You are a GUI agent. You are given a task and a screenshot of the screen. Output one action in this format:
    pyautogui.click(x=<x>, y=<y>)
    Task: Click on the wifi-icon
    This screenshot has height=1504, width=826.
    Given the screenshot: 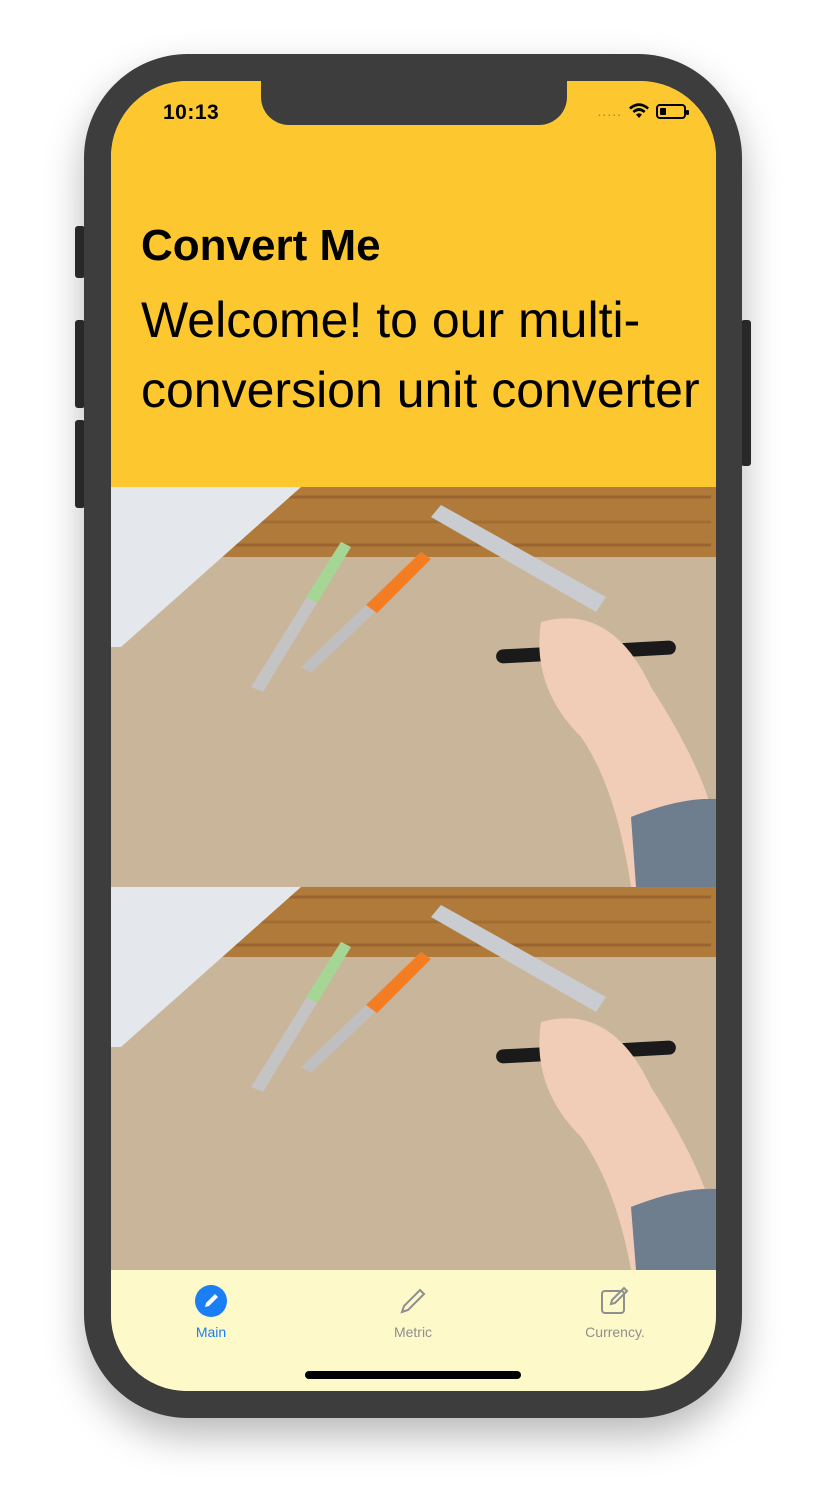 What is the action you would take?
    pyautogui.click(x=639, y=110)
    